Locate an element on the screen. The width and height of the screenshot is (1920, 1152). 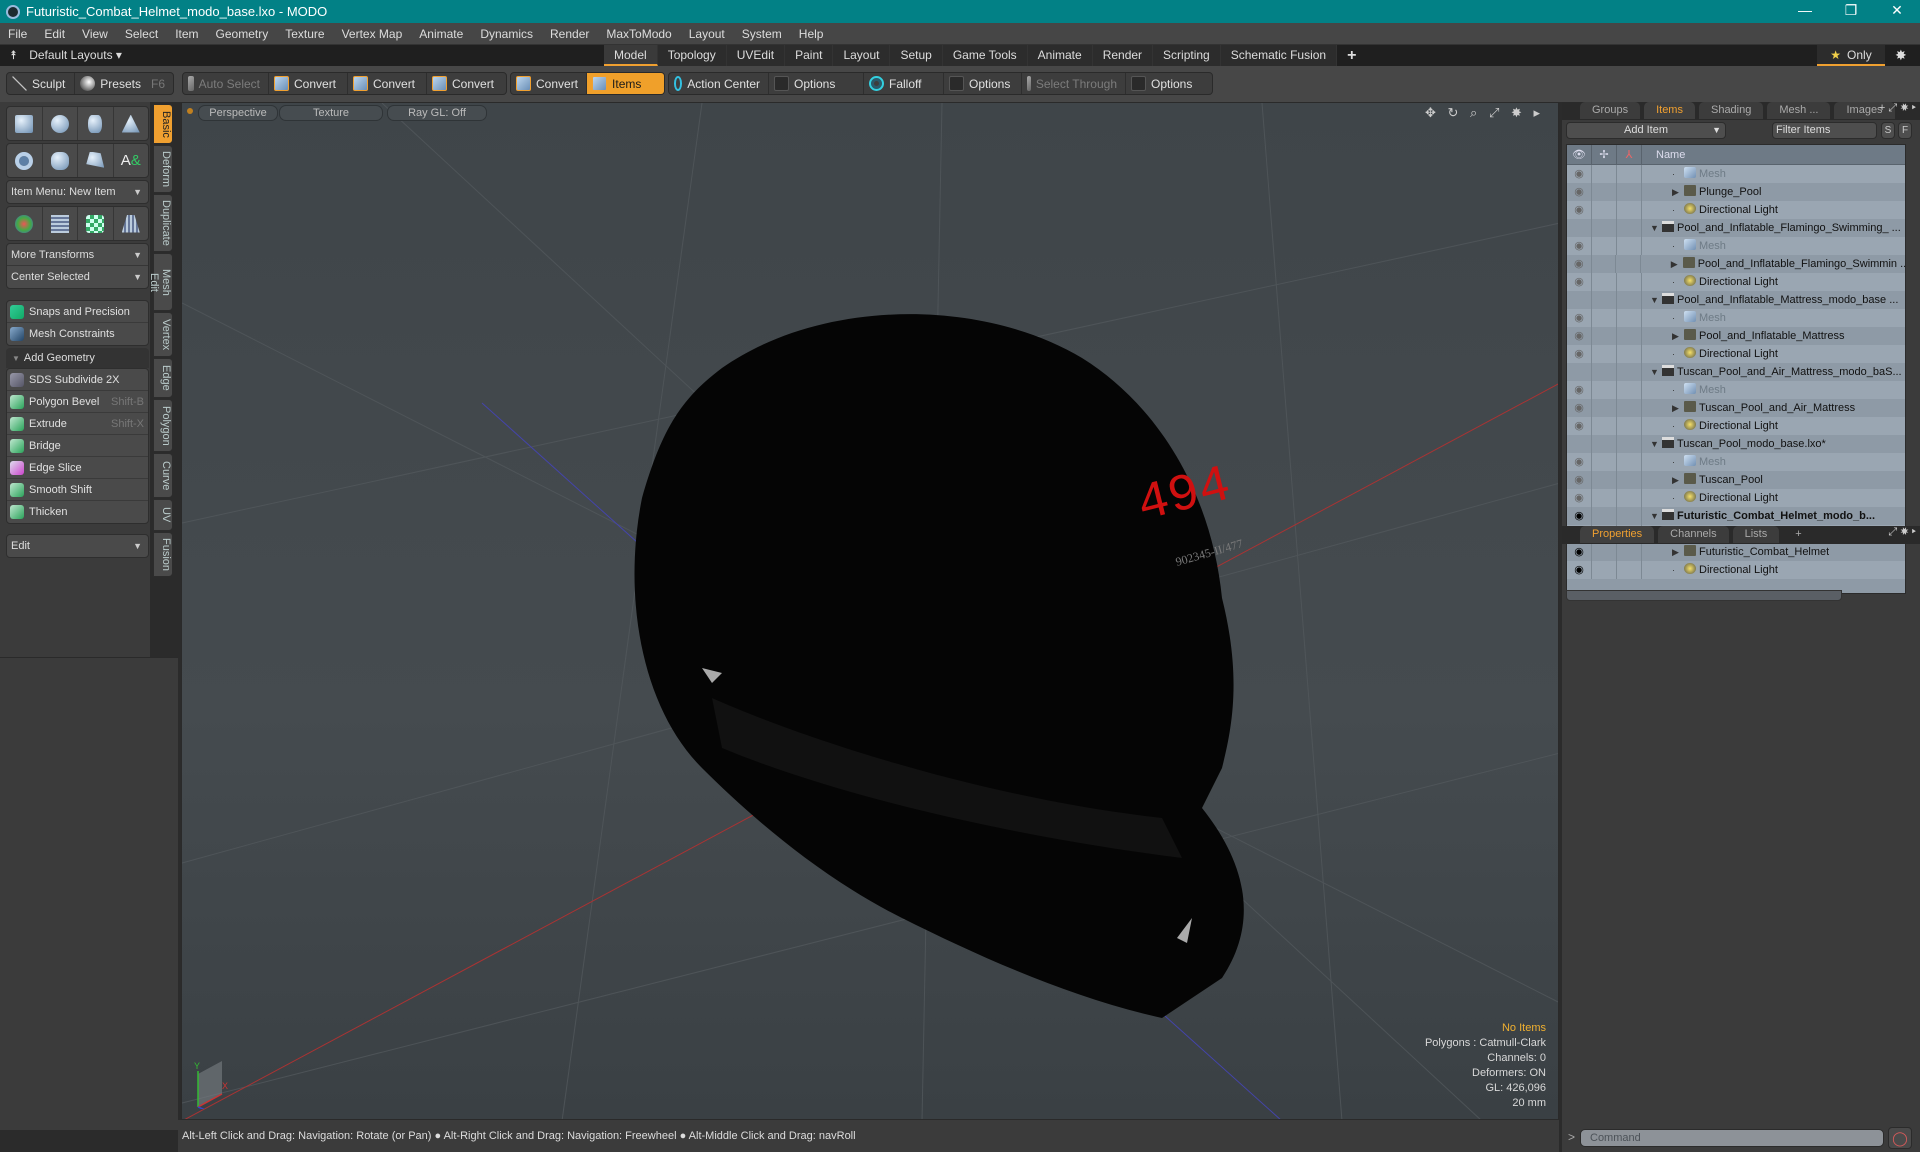
item-menu-dropdown: Item Menu: New Item ▼ is located at coordinates (77, 192).